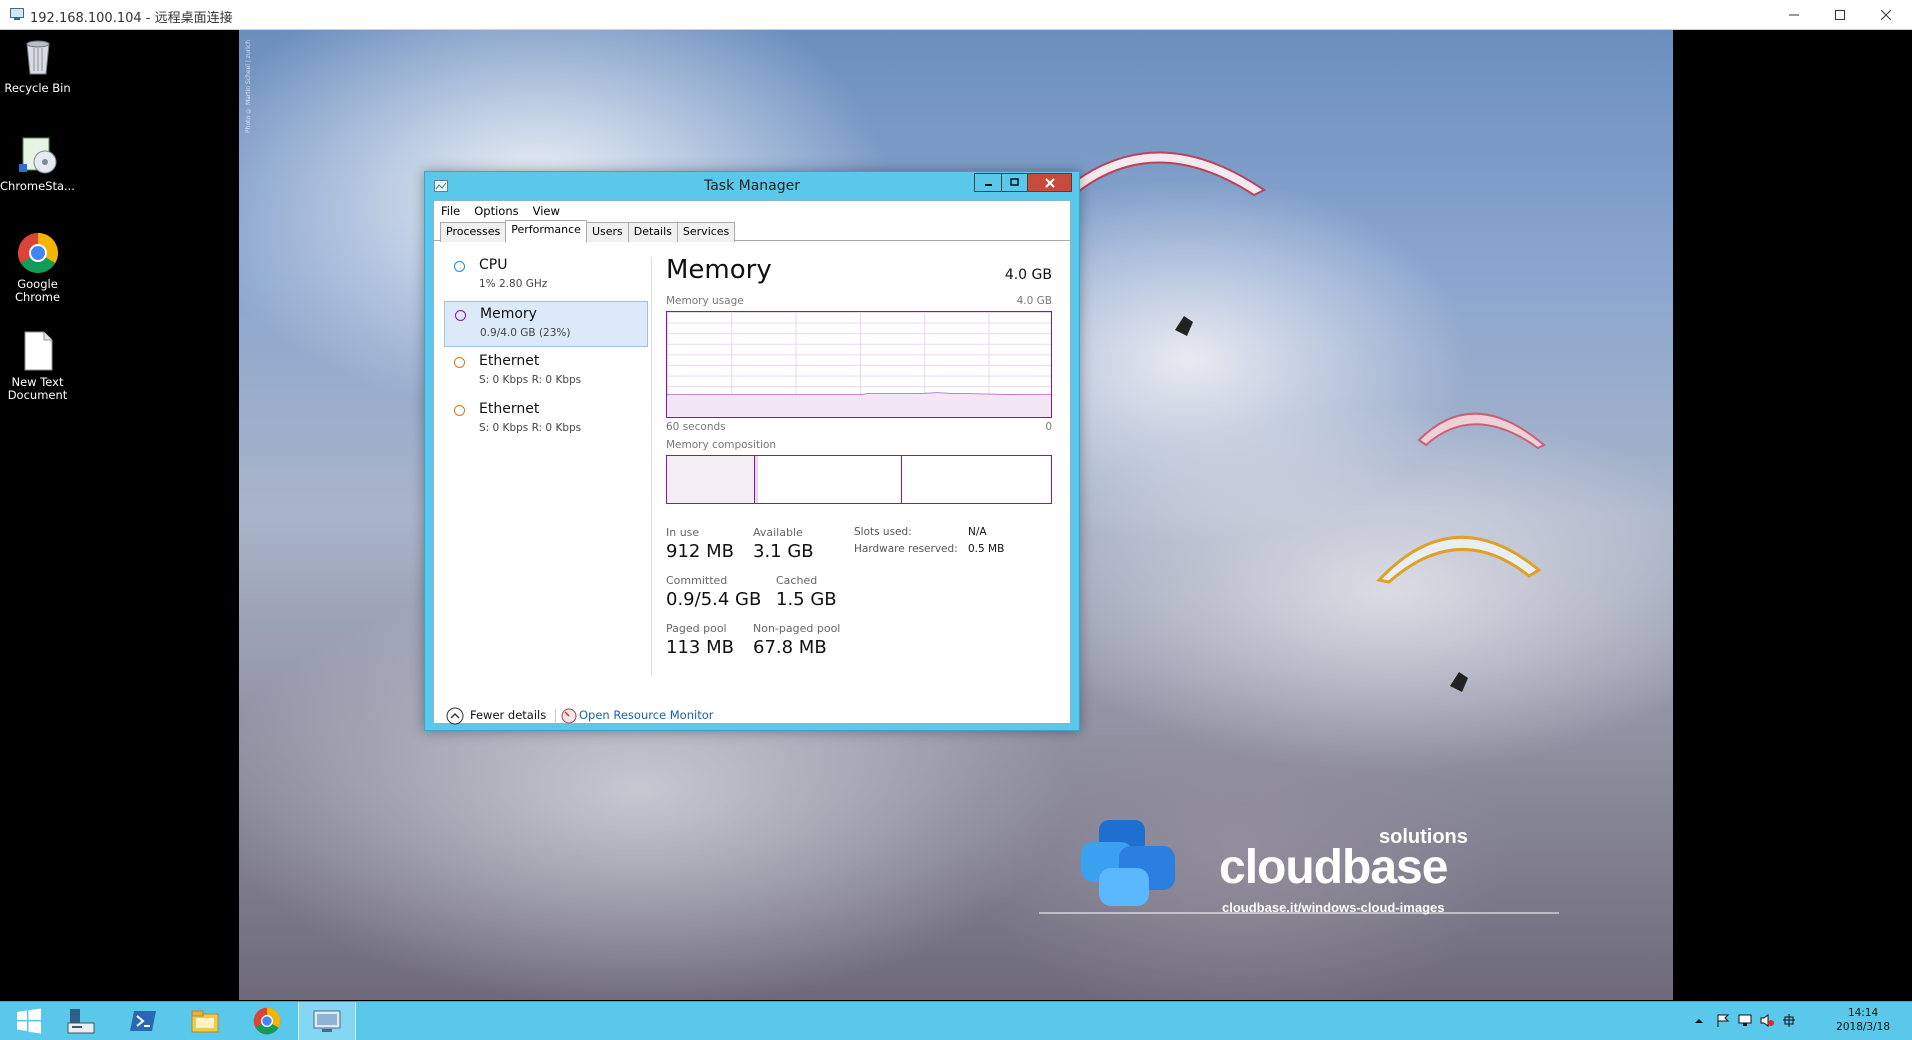 This screenshot has width=1912, height=1040. What do you see at coordinates (752, 211) in the screenshot?
I see `menu-bar: File Options View` at bounding box center [752, 211].